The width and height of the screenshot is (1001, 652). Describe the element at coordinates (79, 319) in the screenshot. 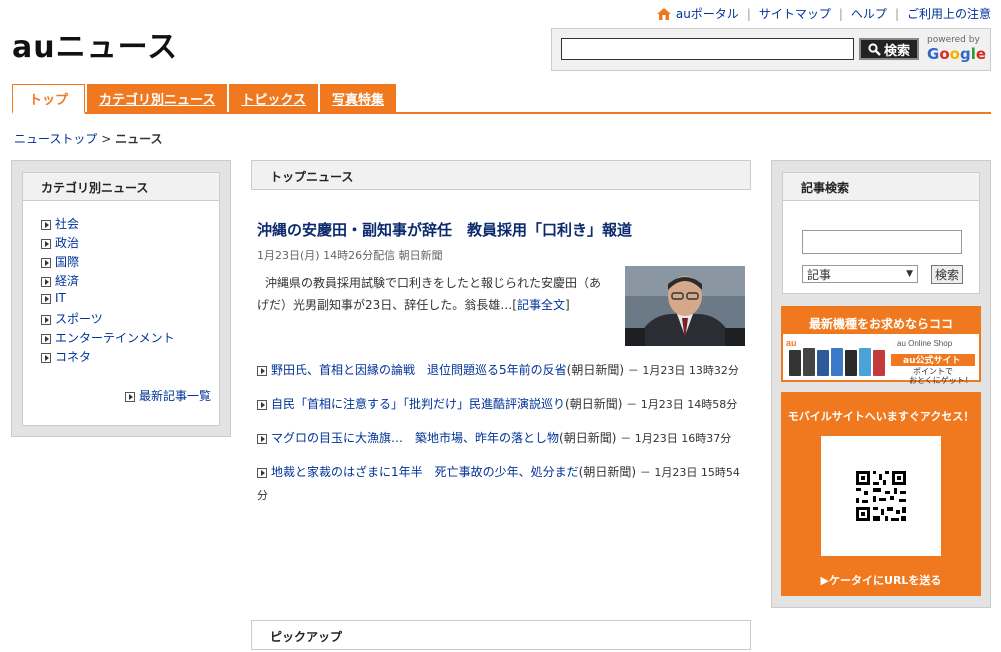

I see `category-link: スポーツ` at that location.